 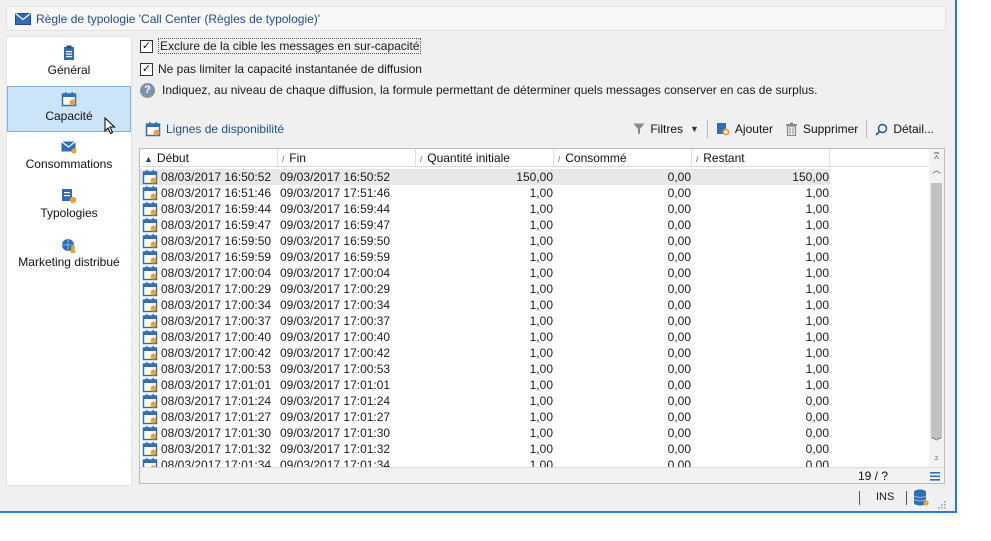 I want to click on filters-button: Filtres ▼, so click(x=666, y=129).